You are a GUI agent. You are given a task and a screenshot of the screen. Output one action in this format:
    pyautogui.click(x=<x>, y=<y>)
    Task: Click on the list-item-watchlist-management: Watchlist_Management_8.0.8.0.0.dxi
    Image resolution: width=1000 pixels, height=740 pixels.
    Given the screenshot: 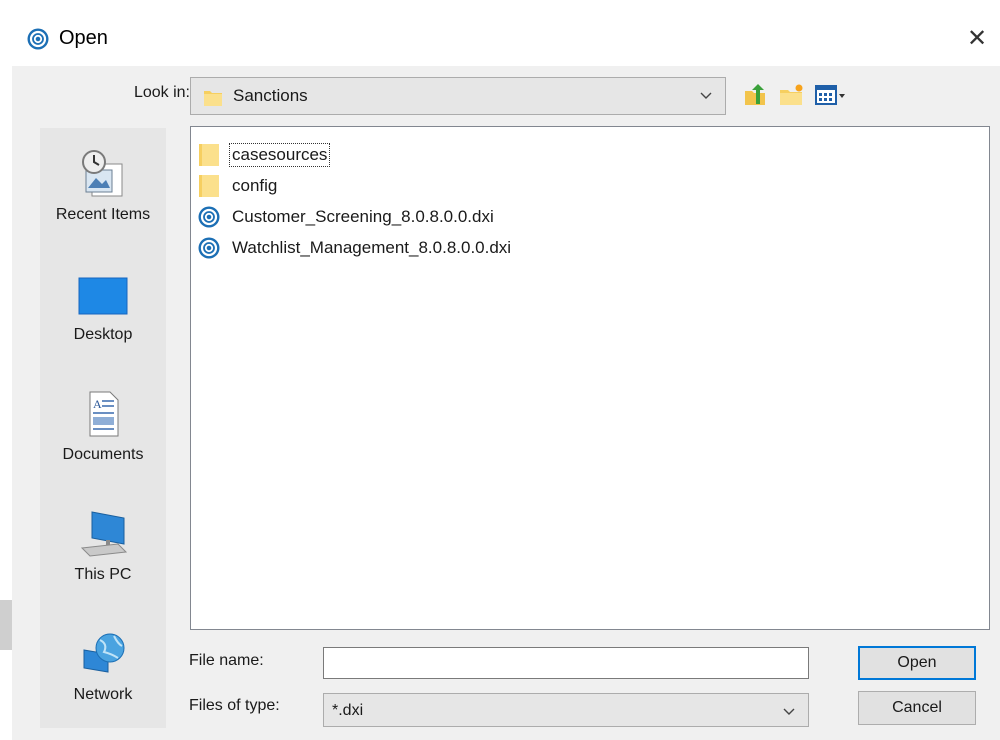 What is the action you would take?
    pyautogui.click(x=354, y=248)
    